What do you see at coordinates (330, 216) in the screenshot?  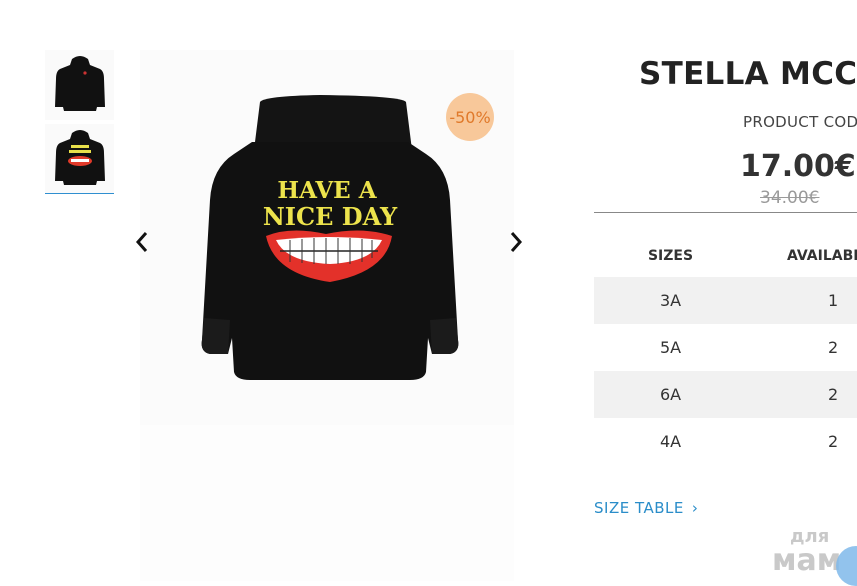 I see `print-line-2: NICE DAY` at bounding box center [330, 216].